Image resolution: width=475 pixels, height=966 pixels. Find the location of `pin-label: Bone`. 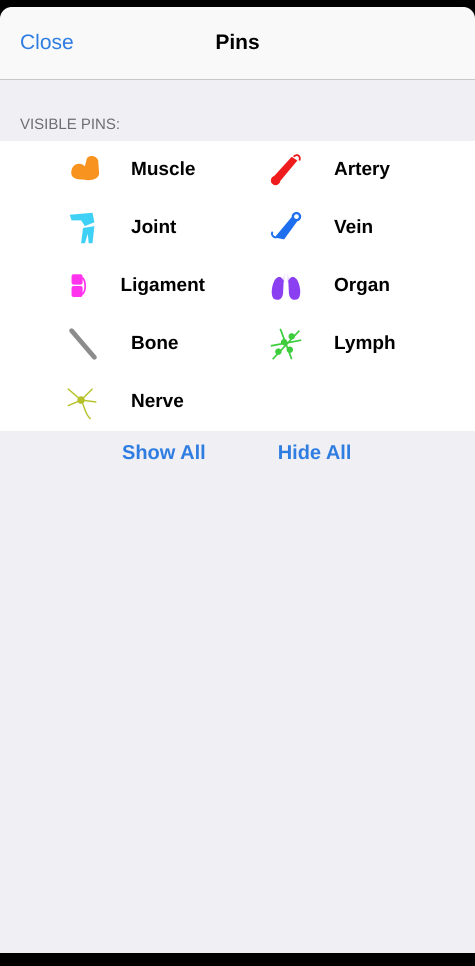

pin-label: Bone is located at coordinates (154, 344).